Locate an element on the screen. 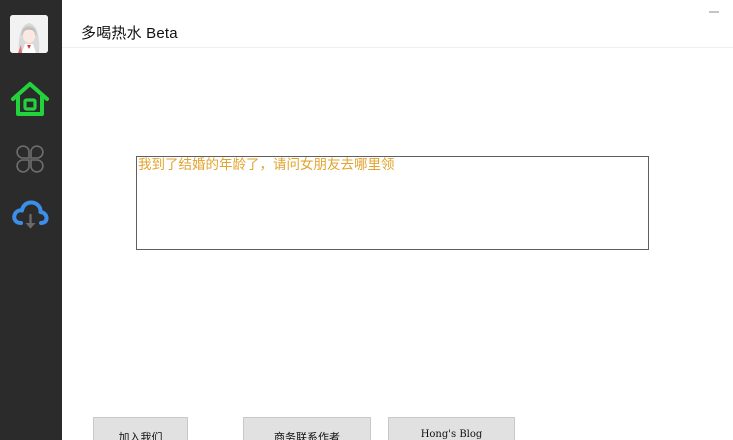 This screenshot has width=733, height=440. minimize-button is located at coordinates (714, 9).